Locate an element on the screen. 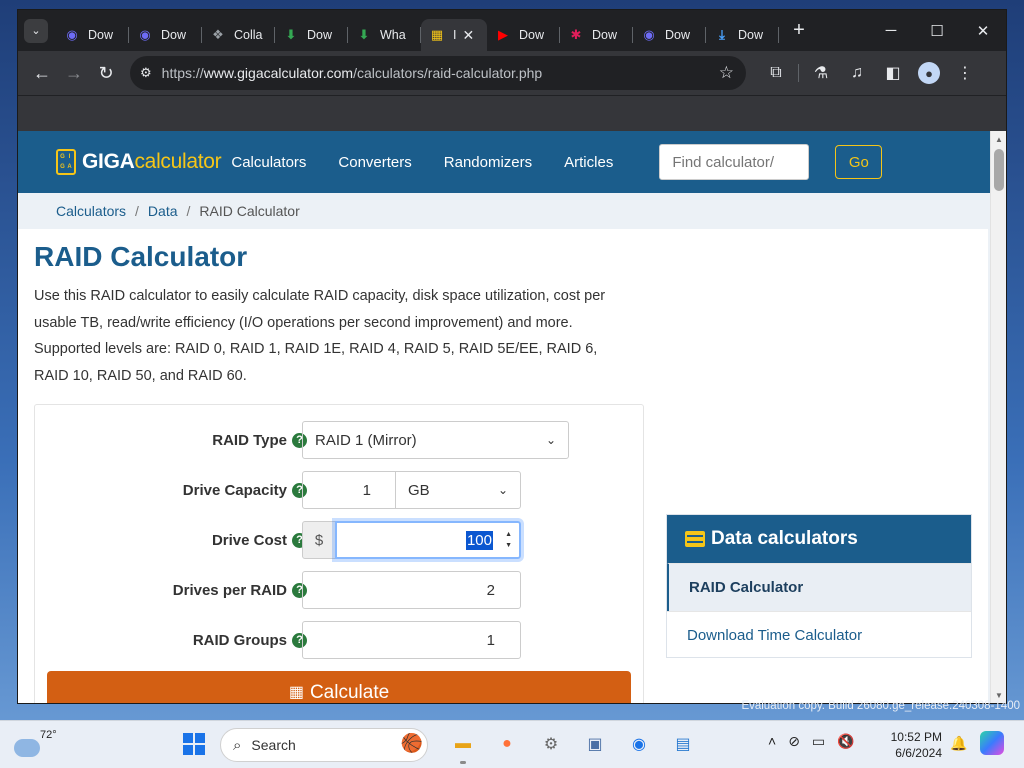 This screenshot has height=768, width=1024. side-panel-icon: ◧ is located at coordinates (893, 73).